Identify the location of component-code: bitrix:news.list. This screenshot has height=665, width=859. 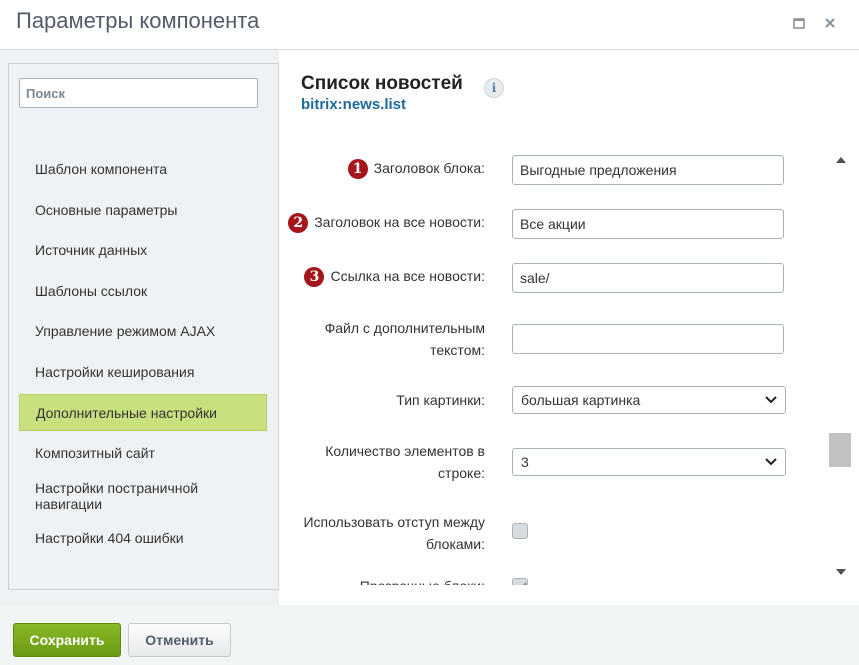
(354, 104).